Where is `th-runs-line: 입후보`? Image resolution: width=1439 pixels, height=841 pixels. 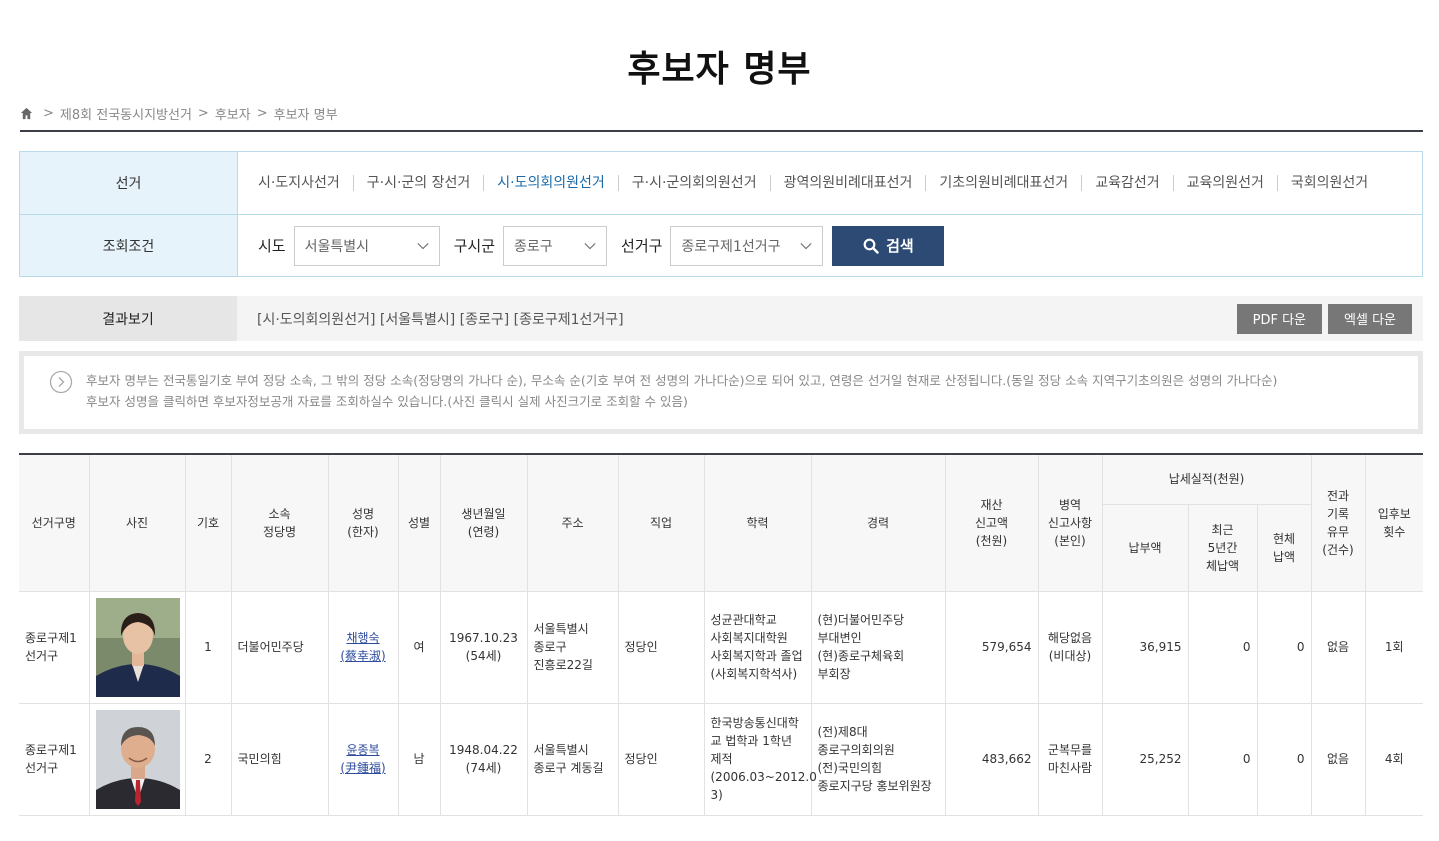
th-runs-line: 입후보 is located at coordinates (1394, 513).